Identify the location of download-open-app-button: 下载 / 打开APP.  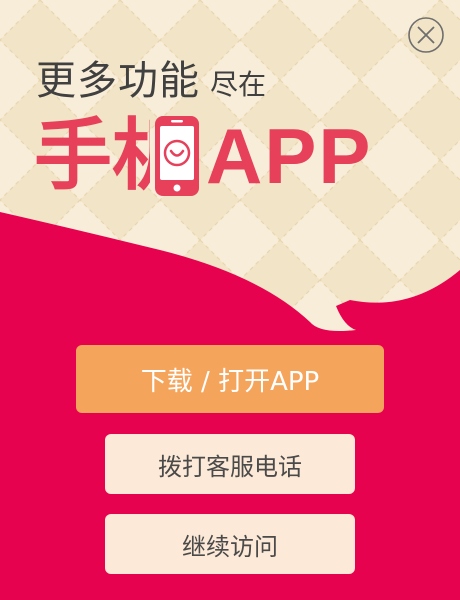
(230, 379).